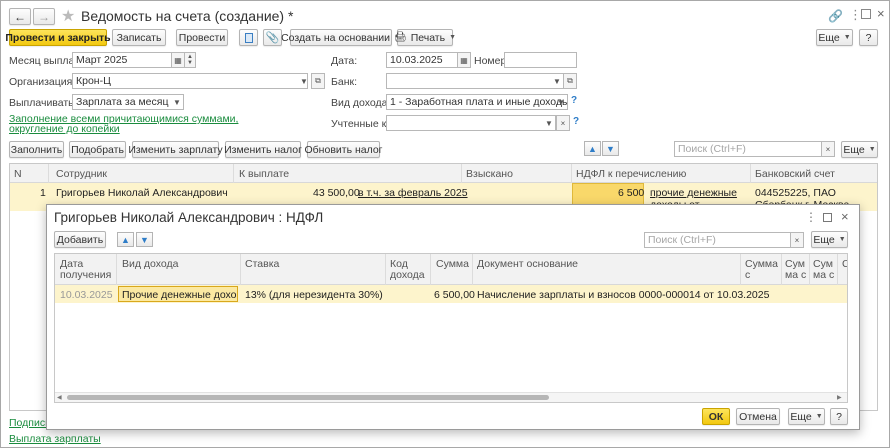 Image resolution: width=890 pixels, height=448 pixels. I want to click on col-collected: Взыскано, so click(489, 174).